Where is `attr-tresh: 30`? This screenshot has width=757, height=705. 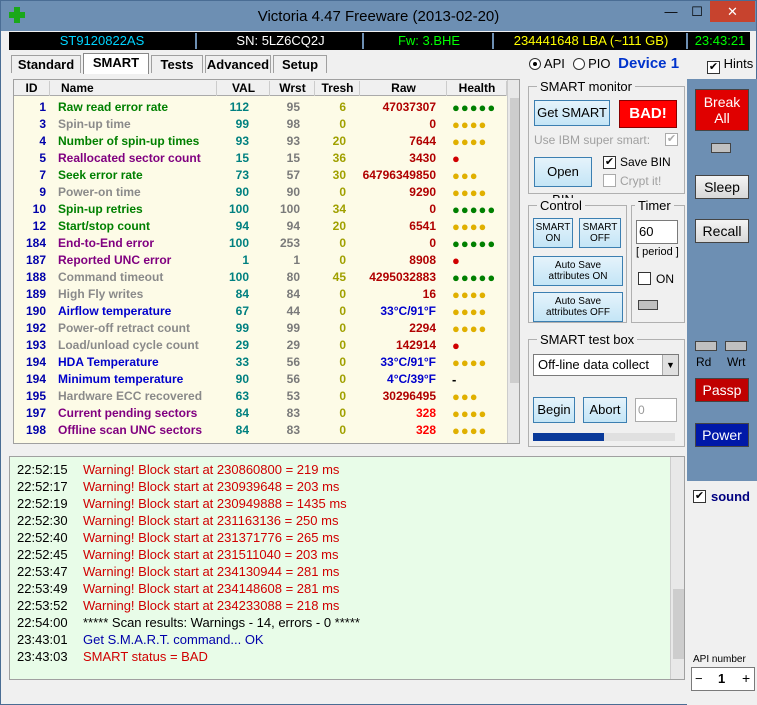
attr-tresh: 30 is located at coordinates (339, 175).